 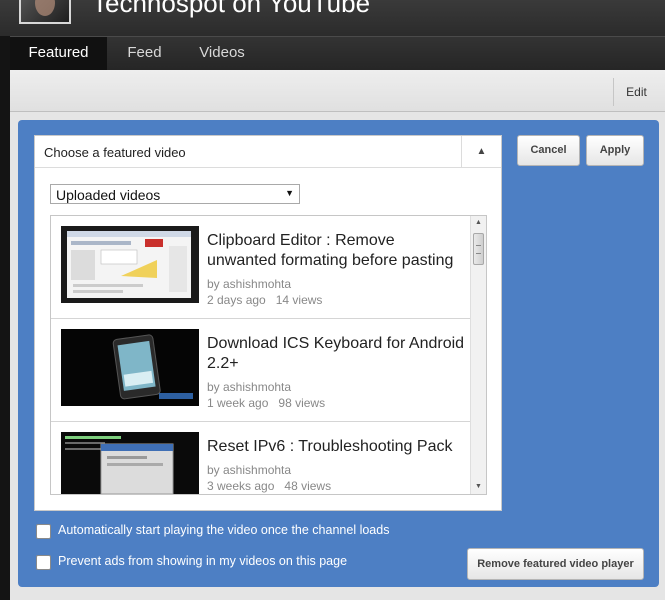 I want to click on channel-title: Technospot on YouTube, so click(x=231, y=9).